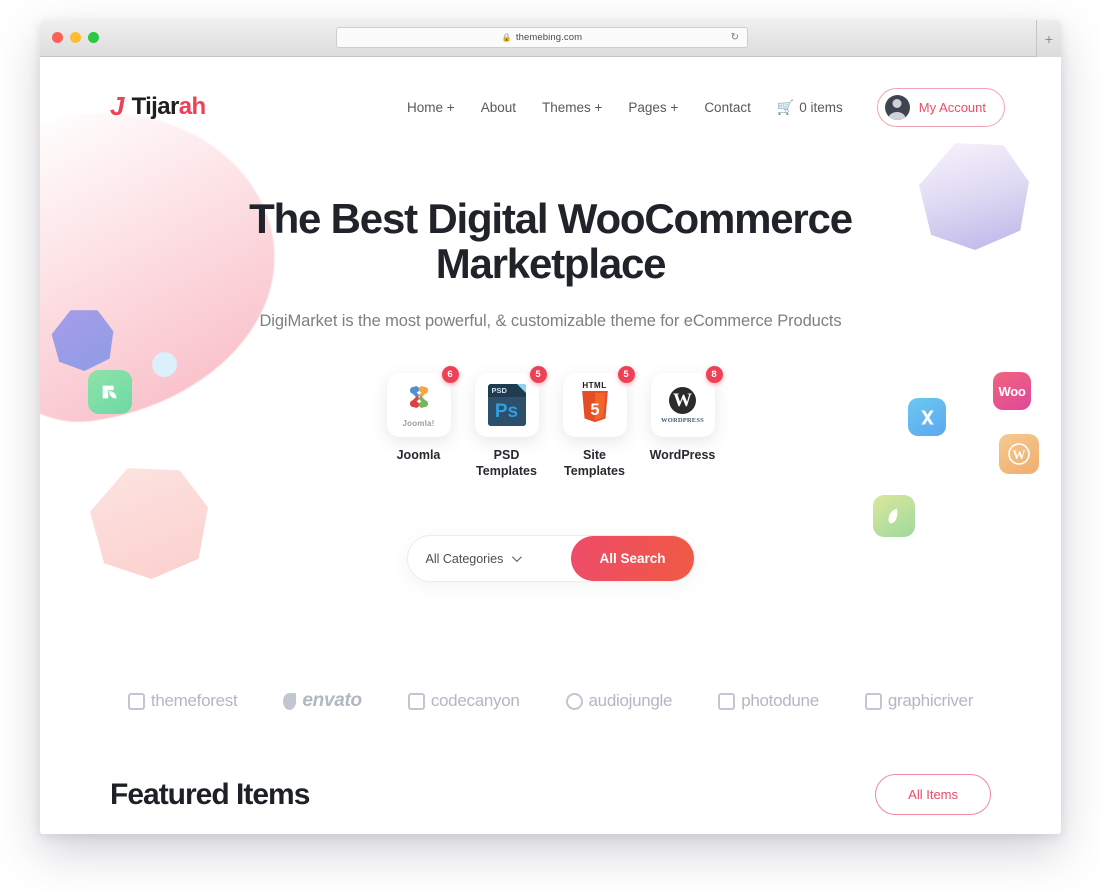 Image resolution: width=1100 pixels, height=891 pixels. I want to click on reload-icon: ↻, so click(735, 37).